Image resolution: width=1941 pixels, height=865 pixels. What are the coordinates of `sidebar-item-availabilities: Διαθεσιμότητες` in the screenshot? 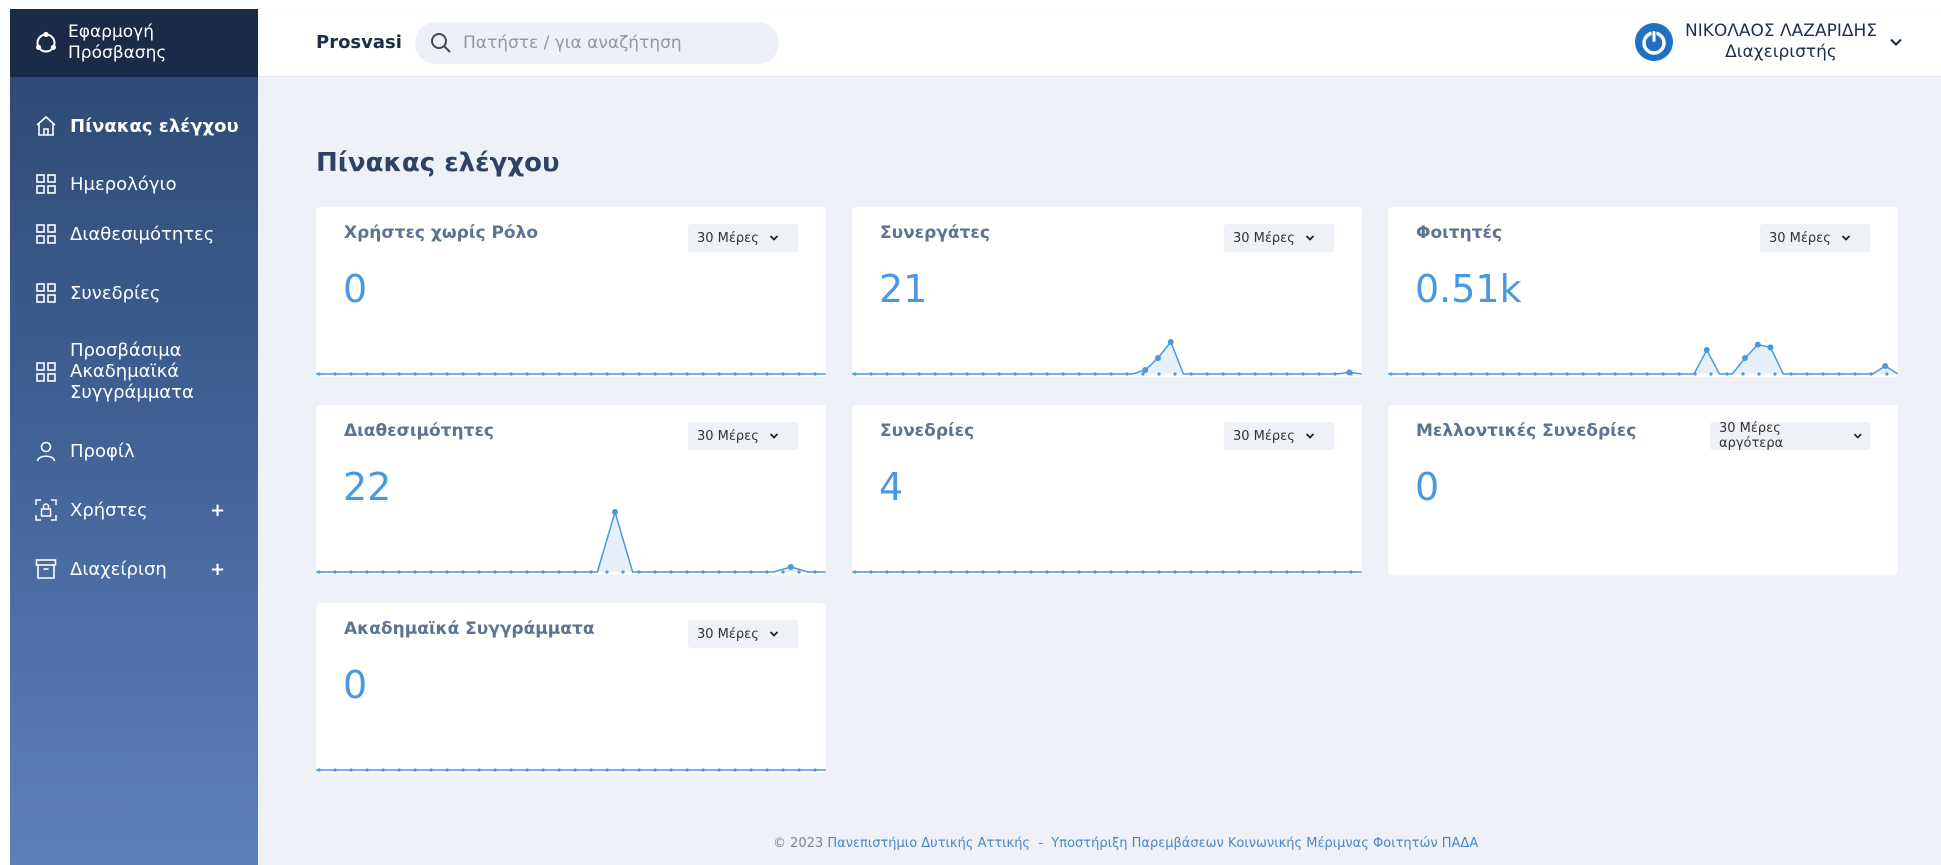 It's located at (134, 234).